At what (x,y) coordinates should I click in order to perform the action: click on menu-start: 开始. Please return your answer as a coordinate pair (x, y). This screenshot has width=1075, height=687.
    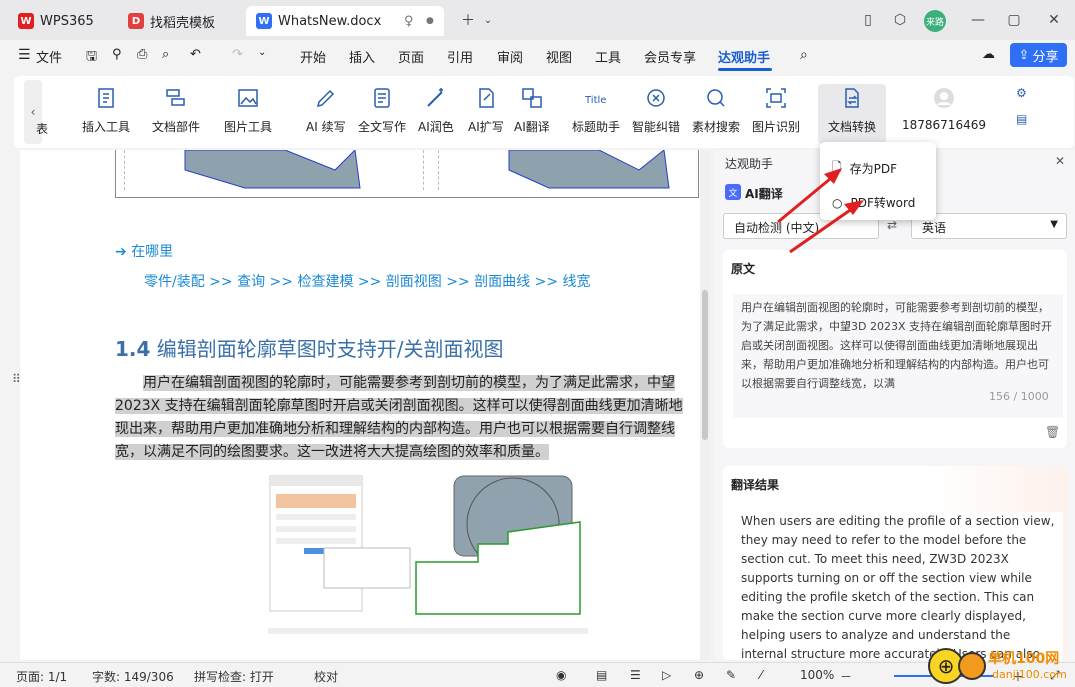
    Looking at the image, I should click on (313, 56).